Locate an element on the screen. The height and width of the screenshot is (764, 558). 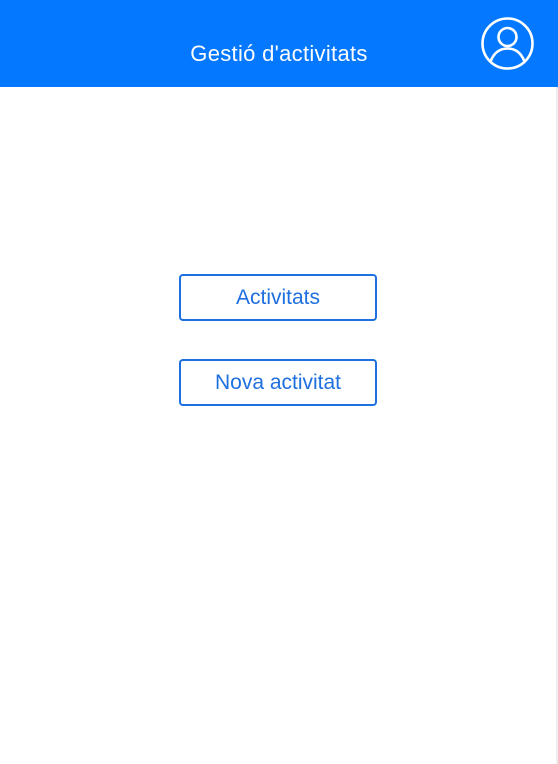
user-circle-icon is located at coordinates (507, 43).